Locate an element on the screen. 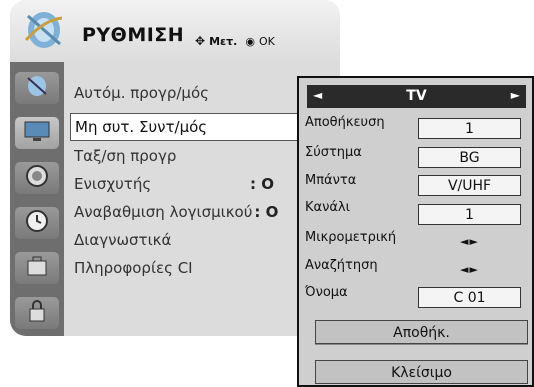  tv-source-selector: ◄ TV ► is located at coordinates (416, 96).